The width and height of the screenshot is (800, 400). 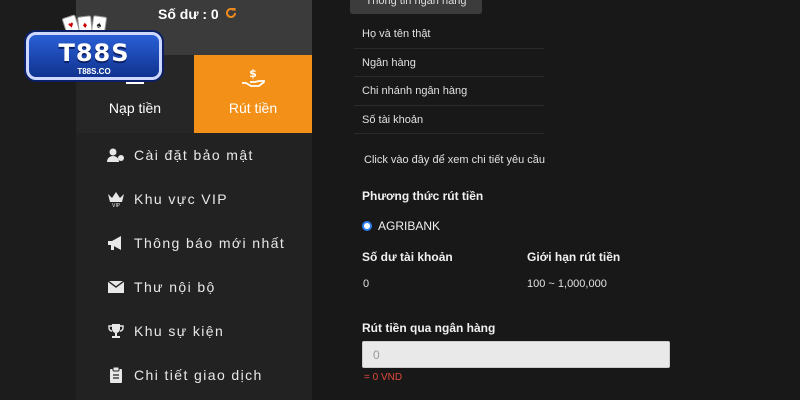 What do you see at coordinates (253, 94) in the screenshot?
I see `tab-withdraw: $ Rút tiền` at bounding box center [253, 94].